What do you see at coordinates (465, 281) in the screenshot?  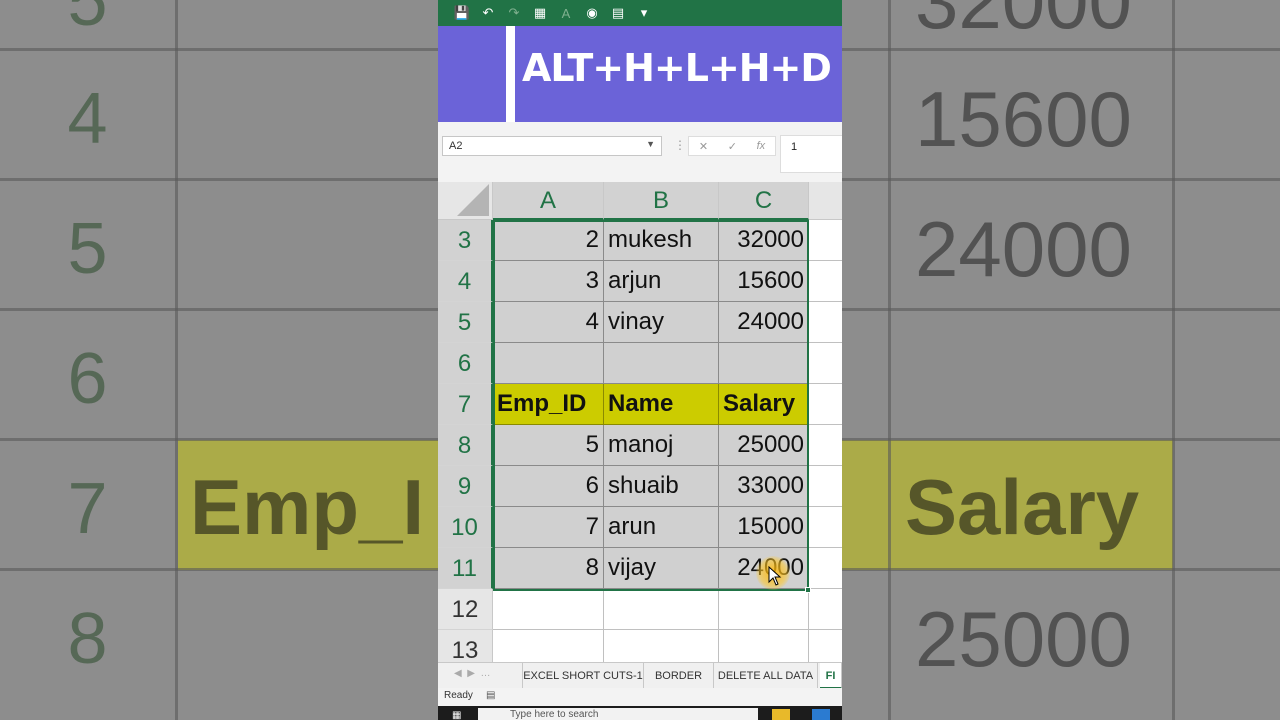 I see `row-header: 4` at bounding box center [465, 281].